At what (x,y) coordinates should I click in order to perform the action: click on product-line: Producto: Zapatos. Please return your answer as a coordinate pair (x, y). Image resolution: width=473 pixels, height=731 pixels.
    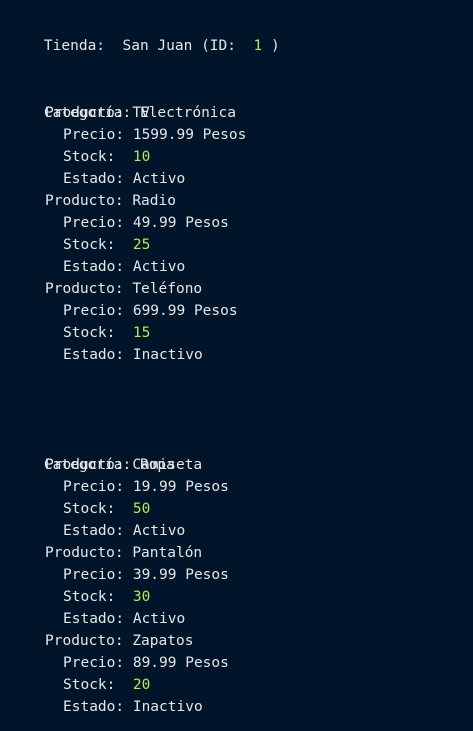
    Looking at the image, I should click on (119, 641).